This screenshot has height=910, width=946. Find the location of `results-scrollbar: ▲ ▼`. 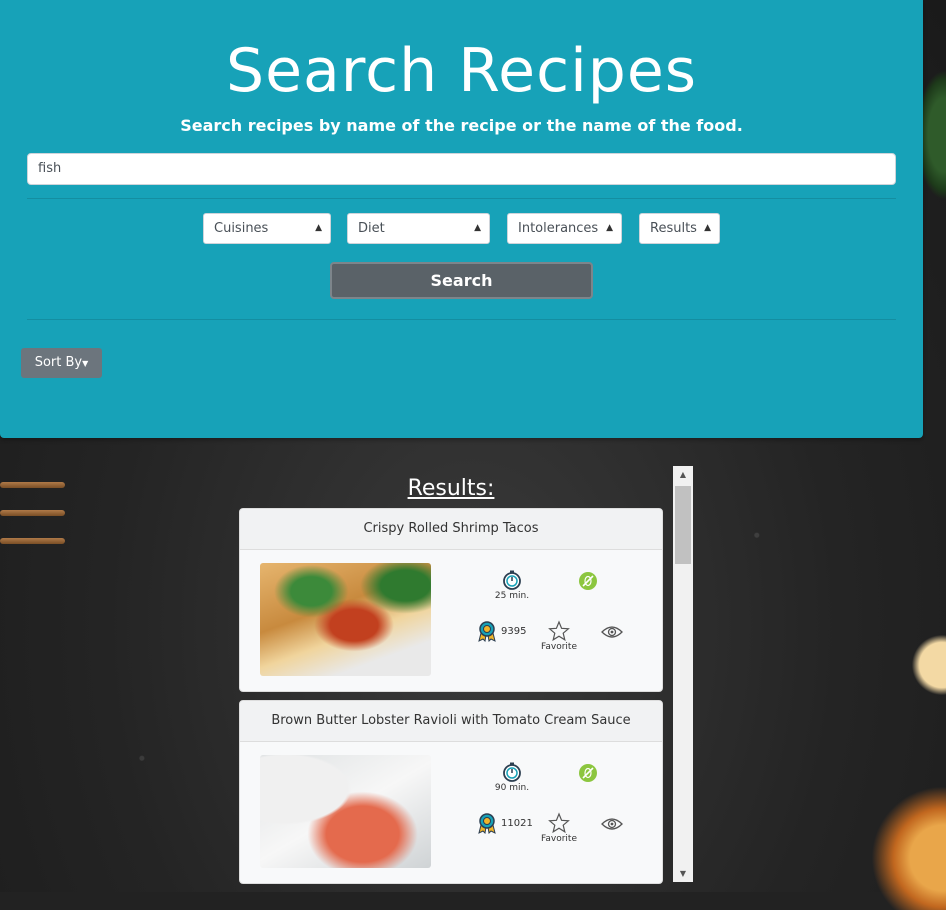

results-scrollbar: ▲ ▼ is located at coordinates (683, 674).